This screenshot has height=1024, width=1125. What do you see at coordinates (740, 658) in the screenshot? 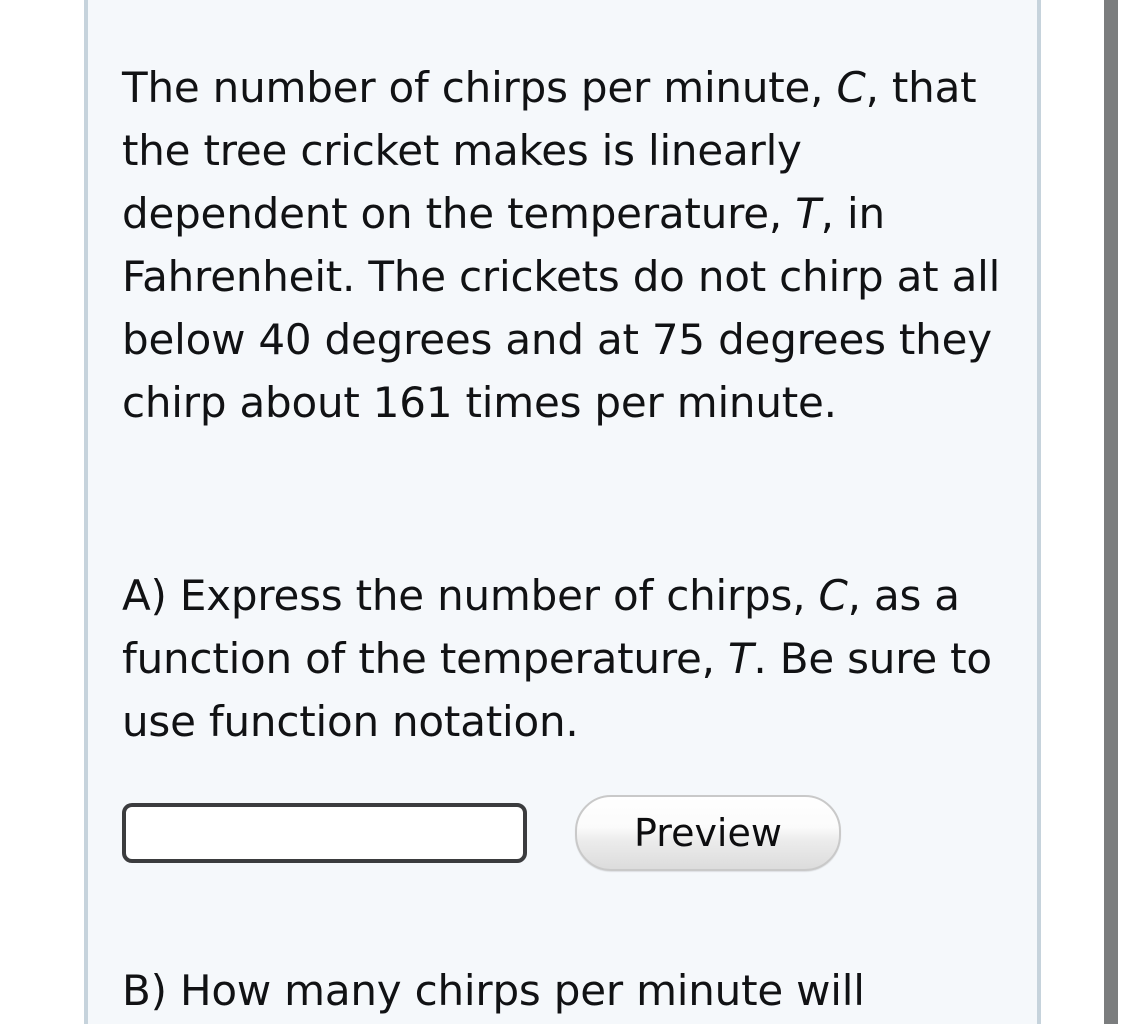
I see `part-a-variable-t: T` at bounding box center [740, 658].